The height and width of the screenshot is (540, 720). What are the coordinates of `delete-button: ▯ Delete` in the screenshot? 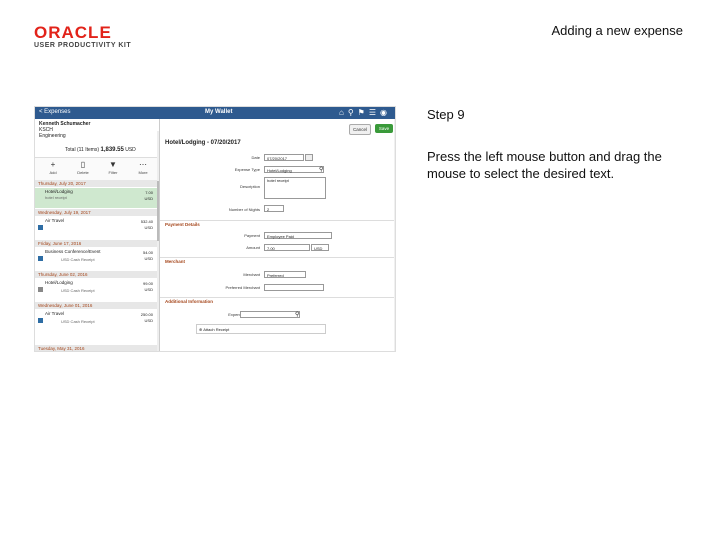 It's located at (83, 167).